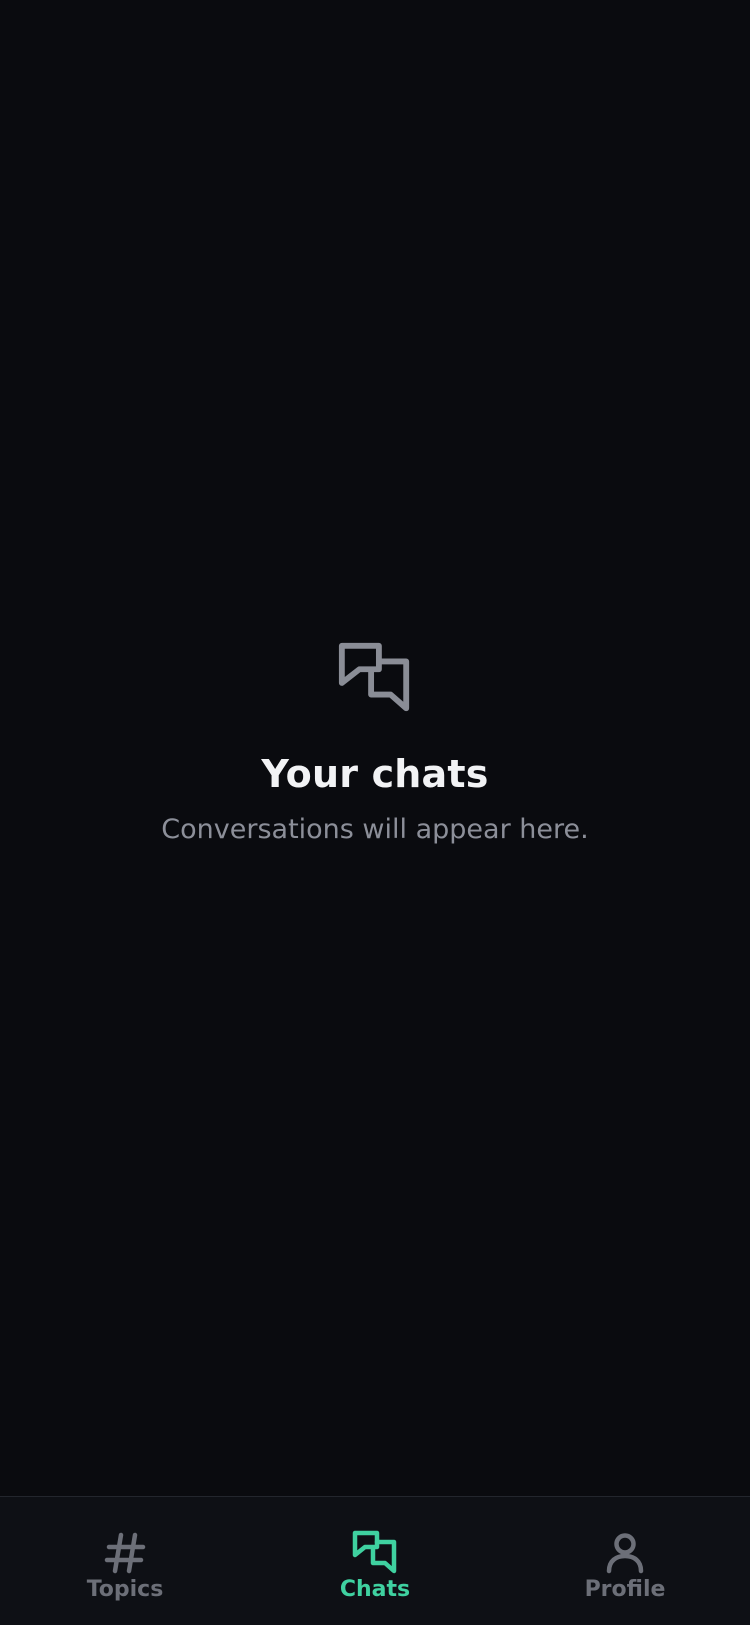  What do you see at coordinates (625, 1589) in the screenshot?
I see `tab-profile-label: Profile` at bounding box center [625, 1589].